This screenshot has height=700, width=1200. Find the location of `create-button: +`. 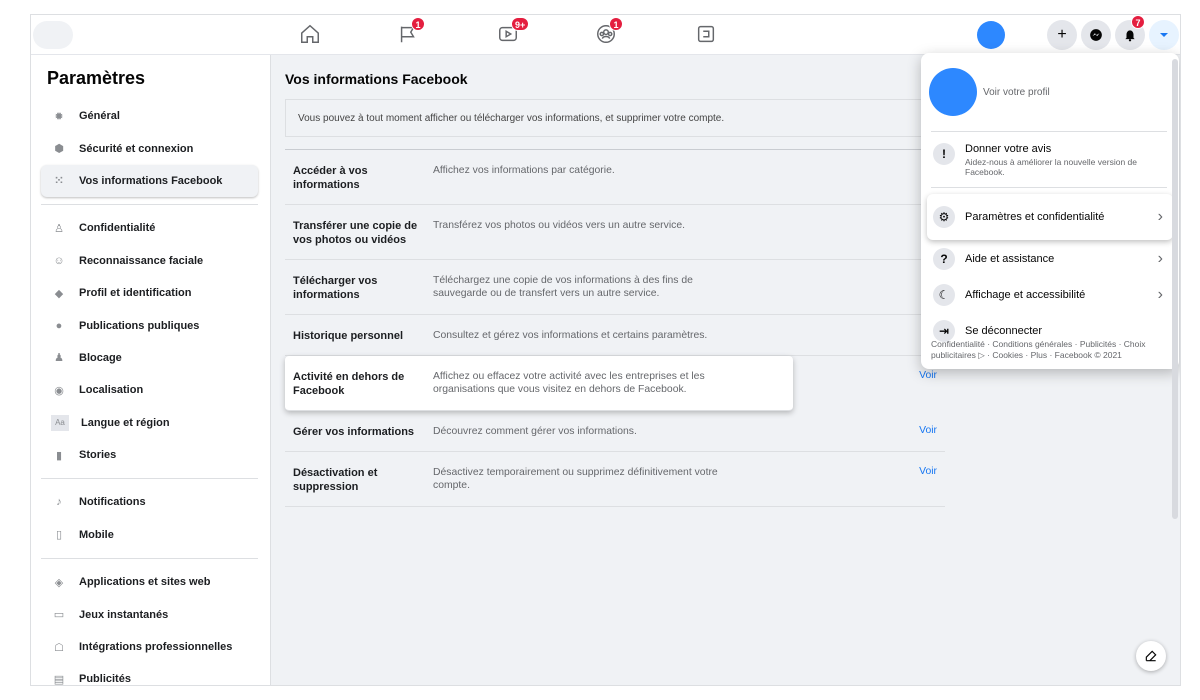

create-button: + is located at coordinates (1062, 35).